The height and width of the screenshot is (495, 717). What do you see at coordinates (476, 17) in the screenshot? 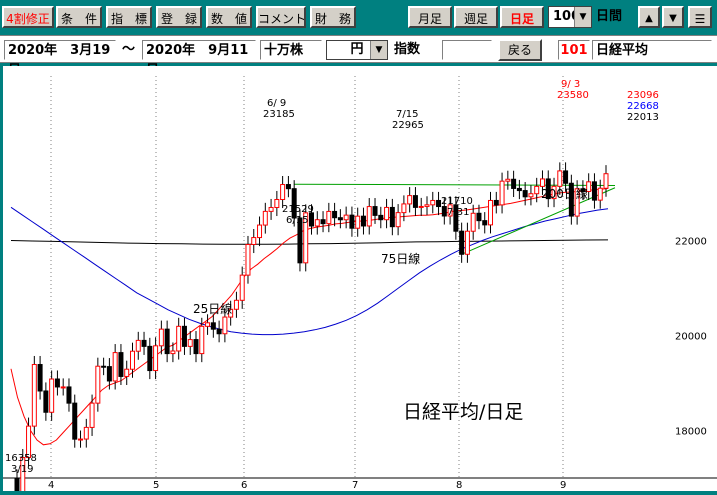
I see `weekly-button: 週足` at bounding box center [476, 17].